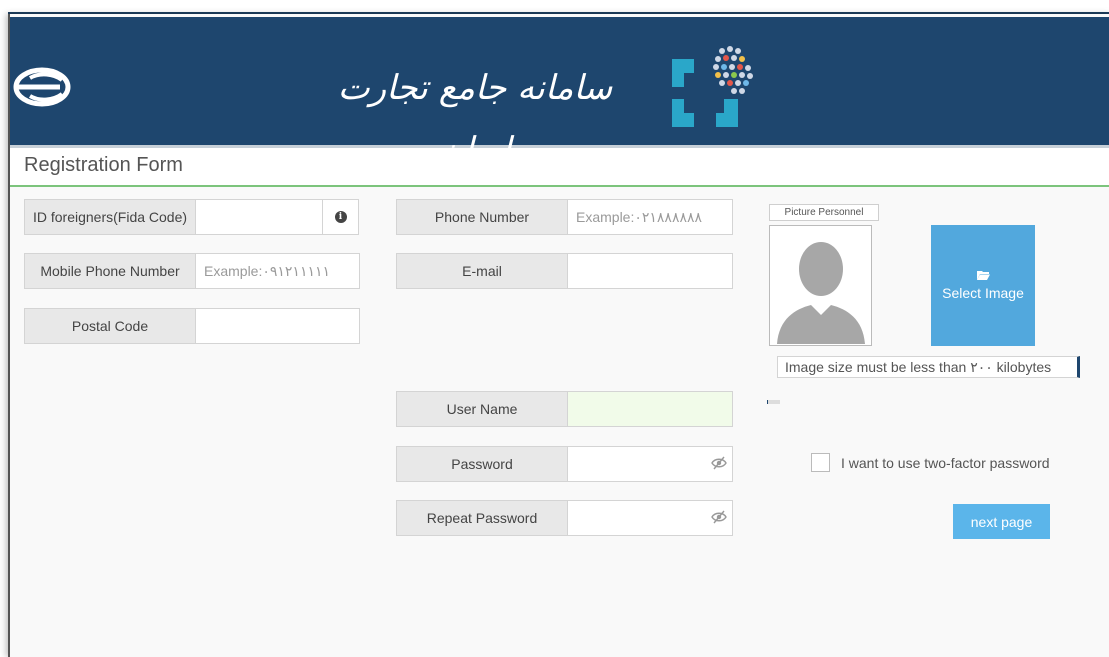 Image resolution: width=1109 pixels, height=657 pixels. I want to click on avatar-placeholder-icon, so click(820, 285).